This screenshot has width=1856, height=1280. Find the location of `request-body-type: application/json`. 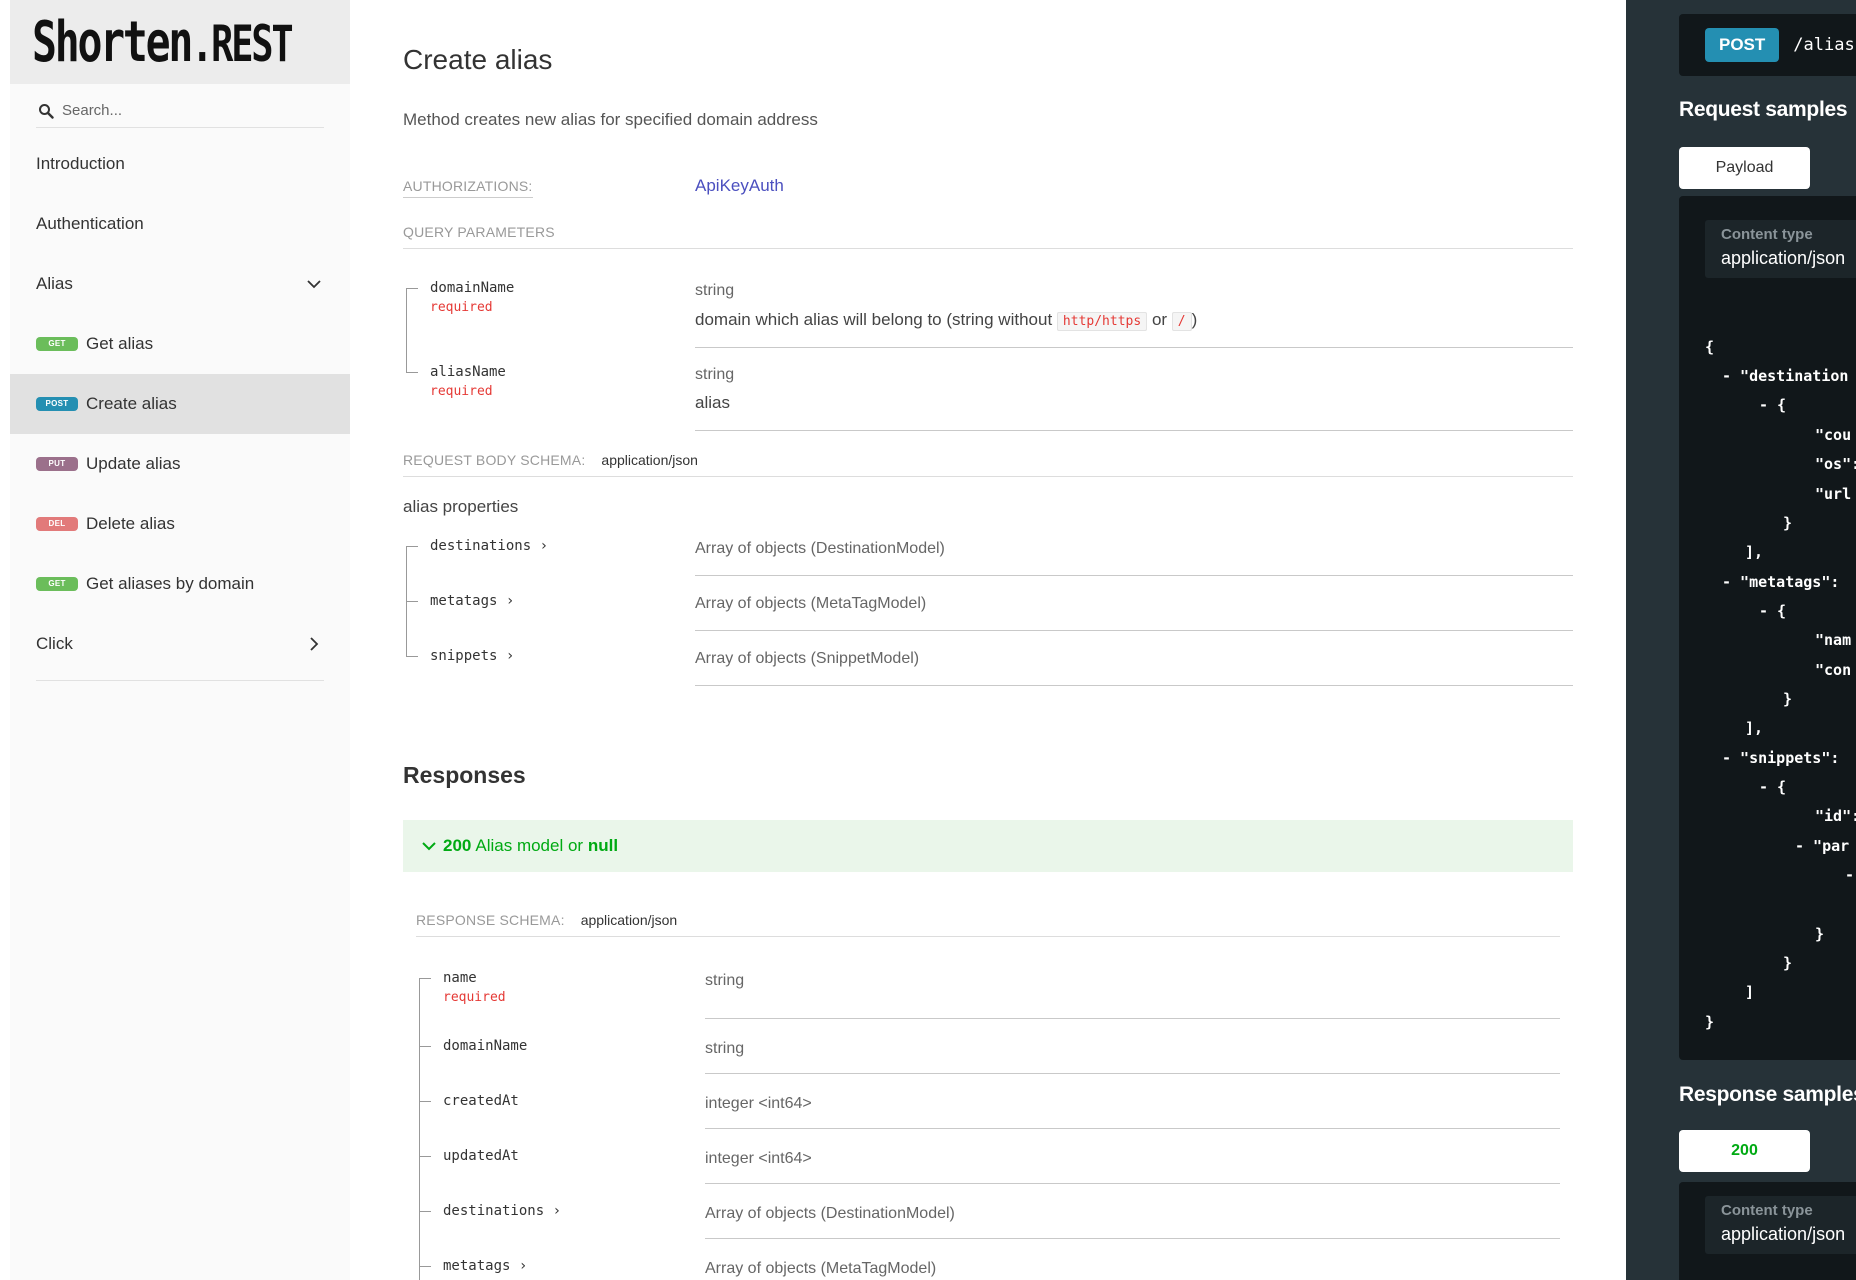

request-body-type: application/json is located at coordinates (649, 460).